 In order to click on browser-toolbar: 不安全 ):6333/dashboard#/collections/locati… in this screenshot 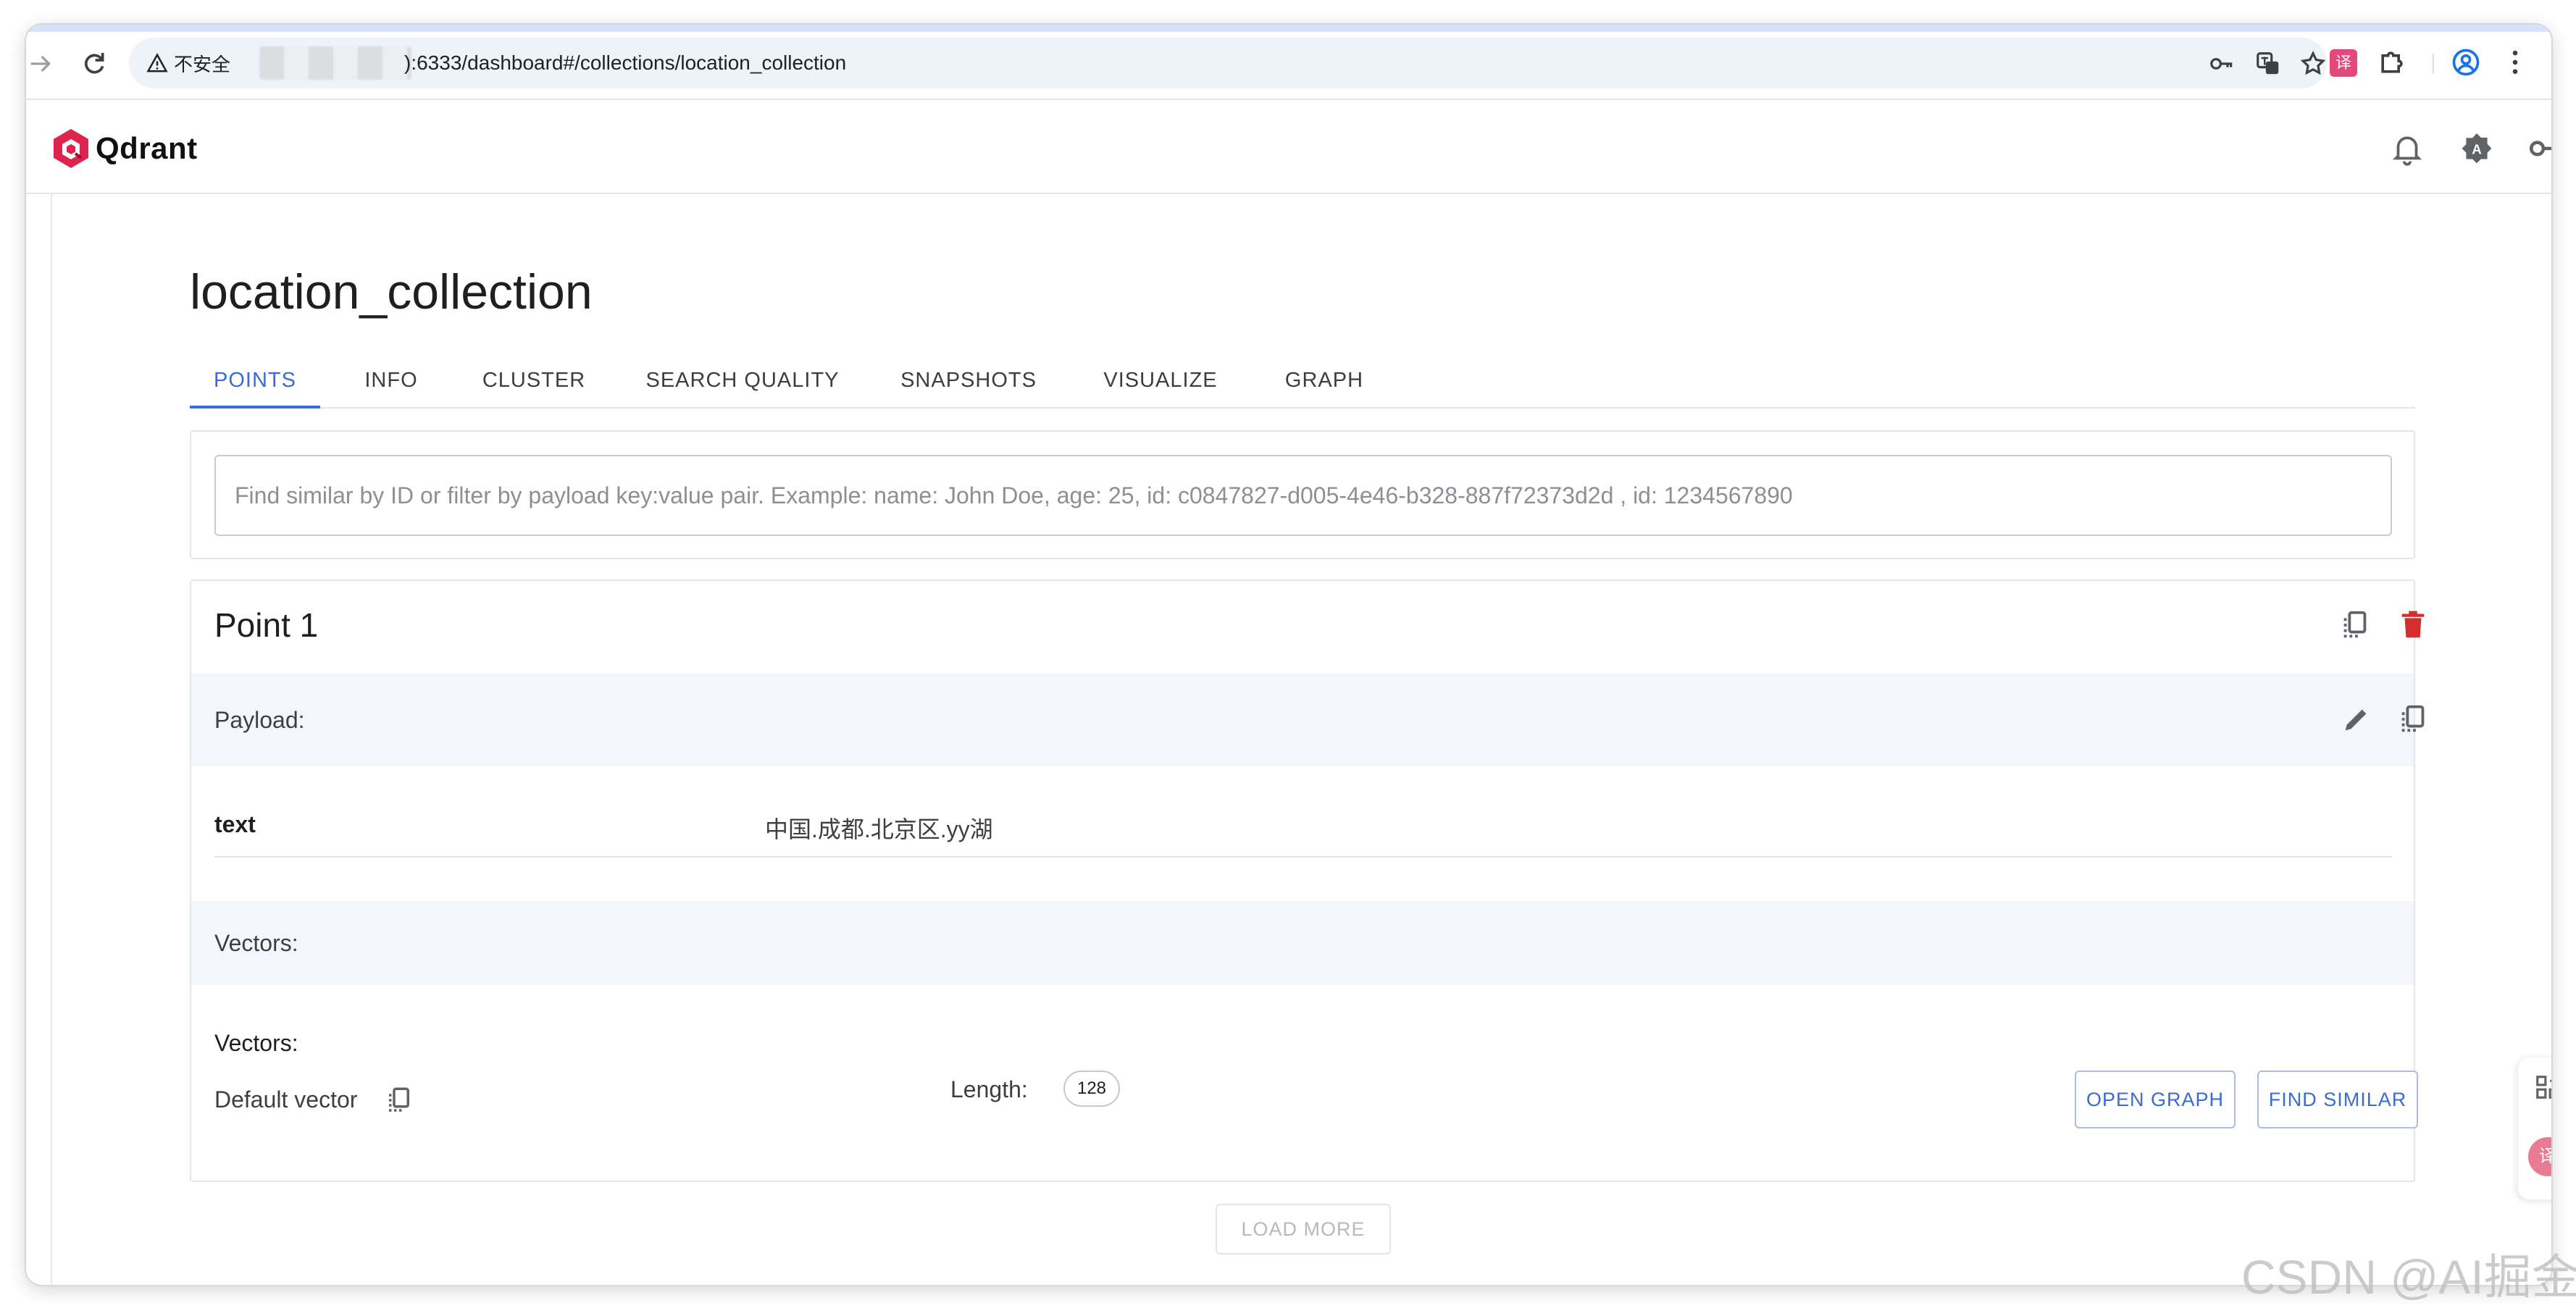, I will do `click(1288, 63)`.